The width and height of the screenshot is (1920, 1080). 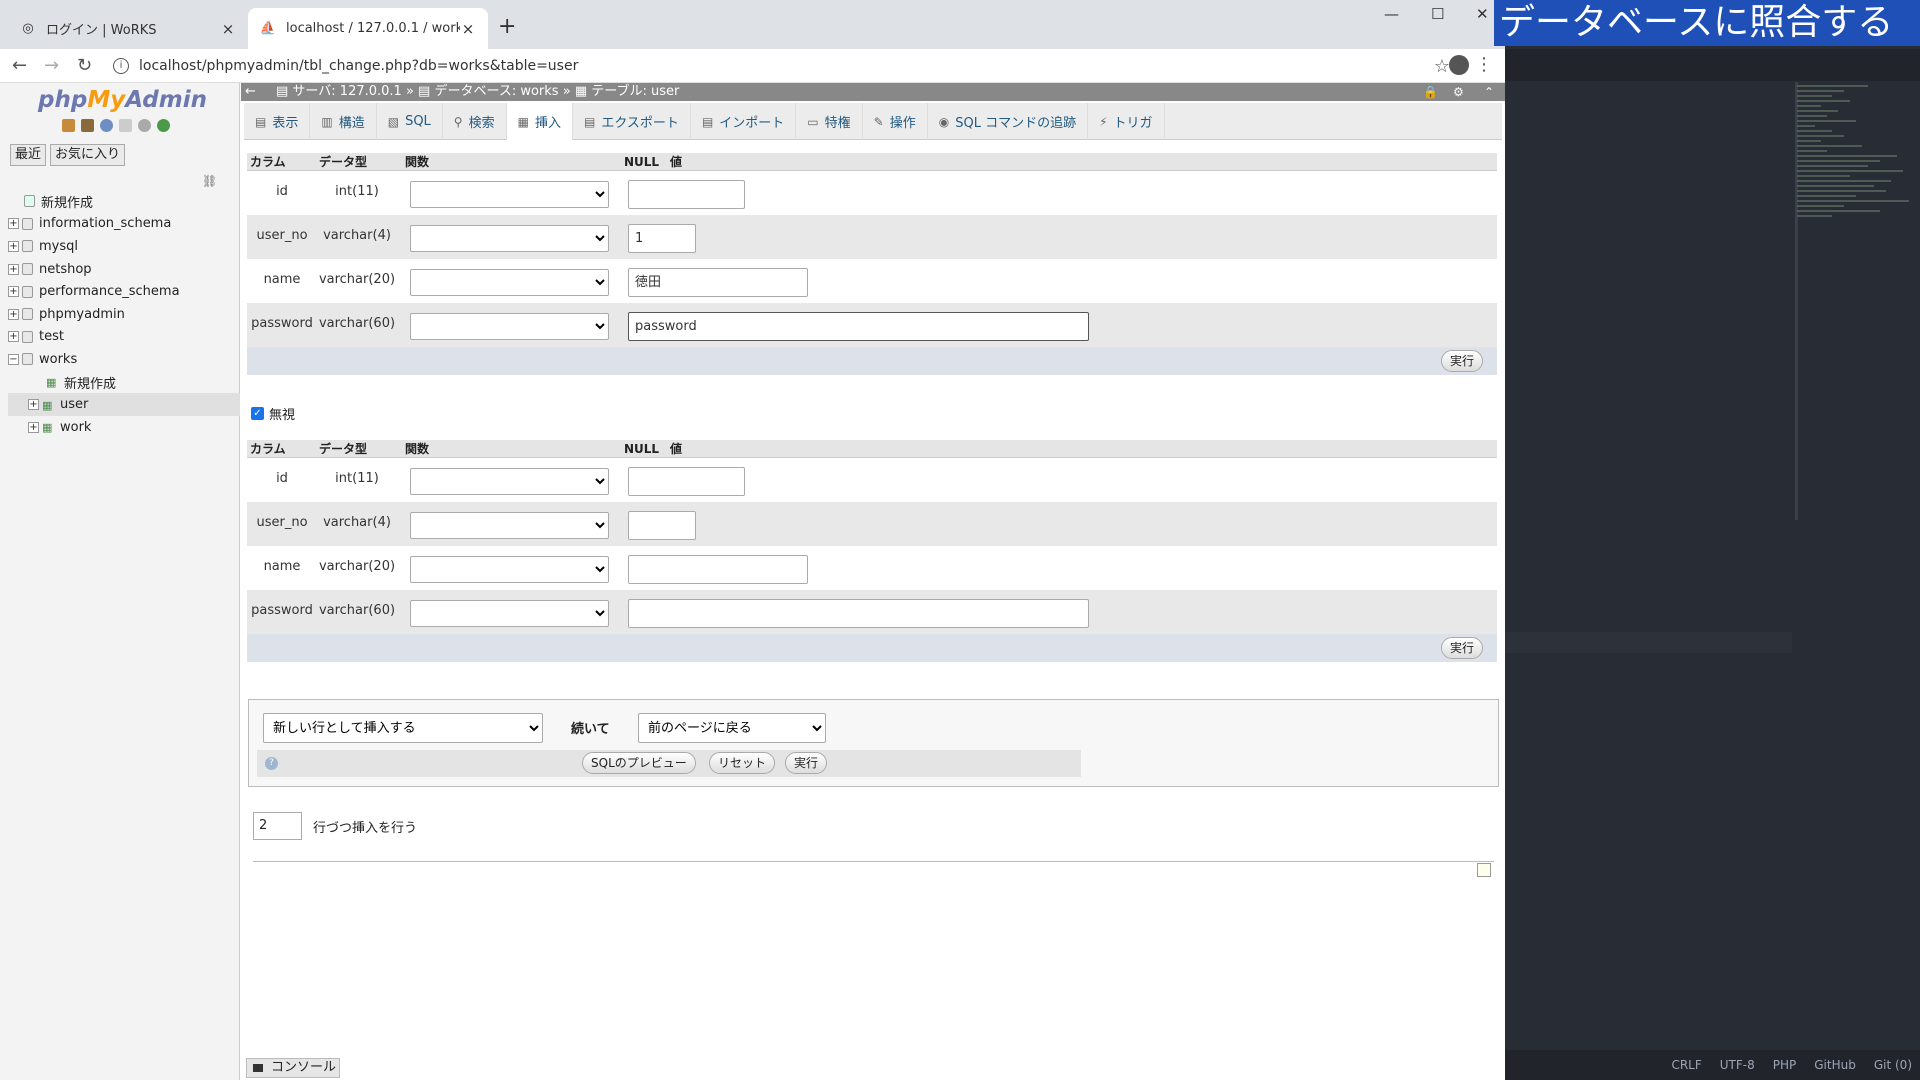 What do you see at coordinates (122, 100) in the screenshot?
I see `phpmyadmin-logo: phpMyAdmin` at bounding box center [122, 100].